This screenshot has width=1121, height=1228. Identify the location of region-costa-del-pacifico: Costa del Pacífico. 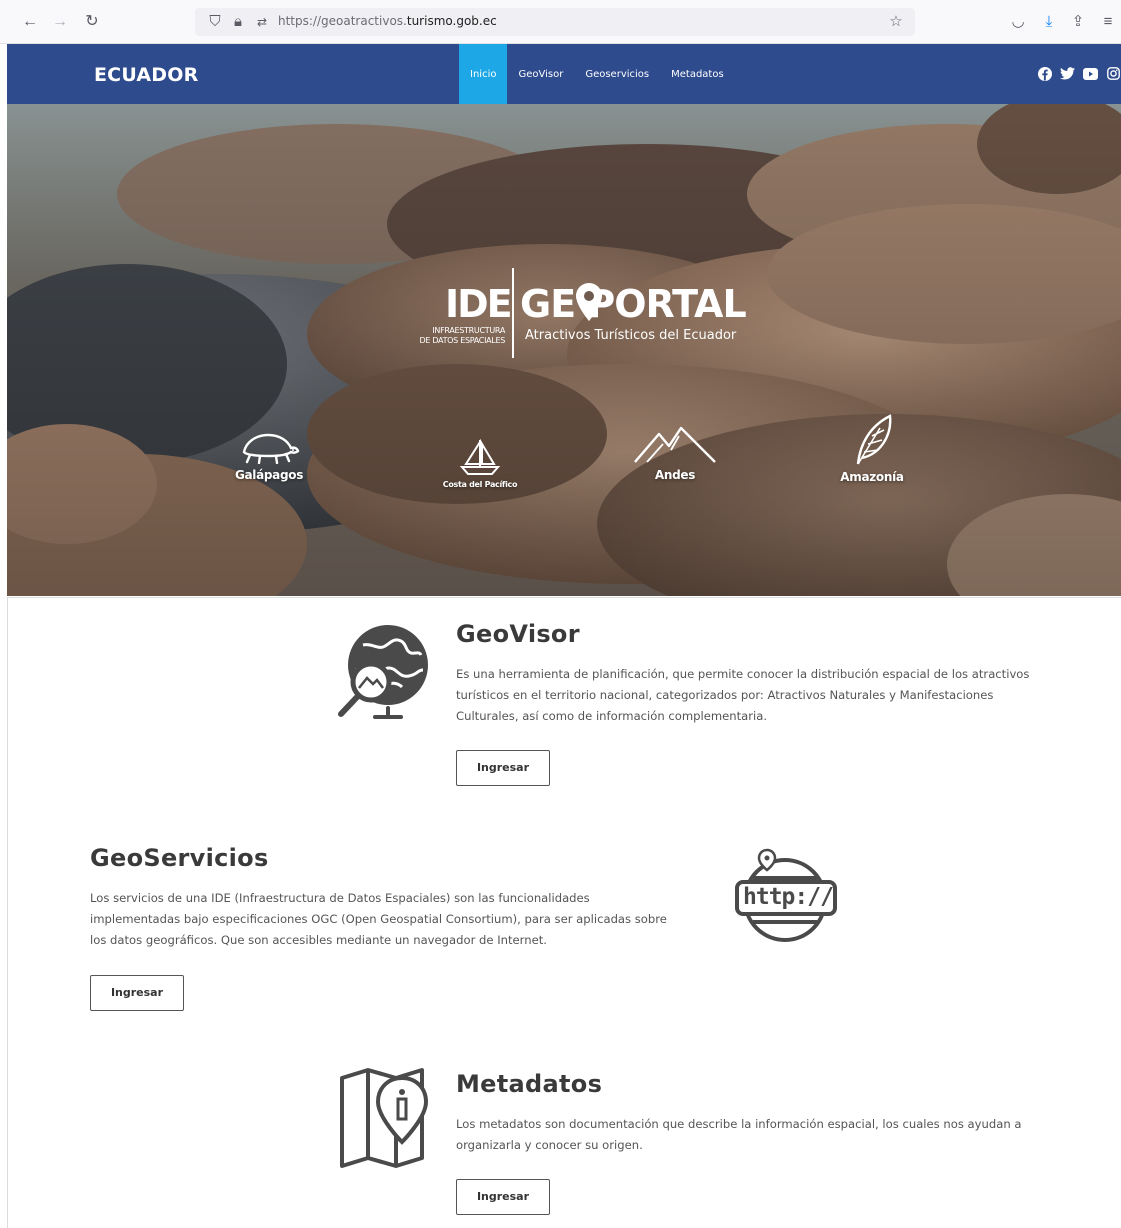
(480, 463).